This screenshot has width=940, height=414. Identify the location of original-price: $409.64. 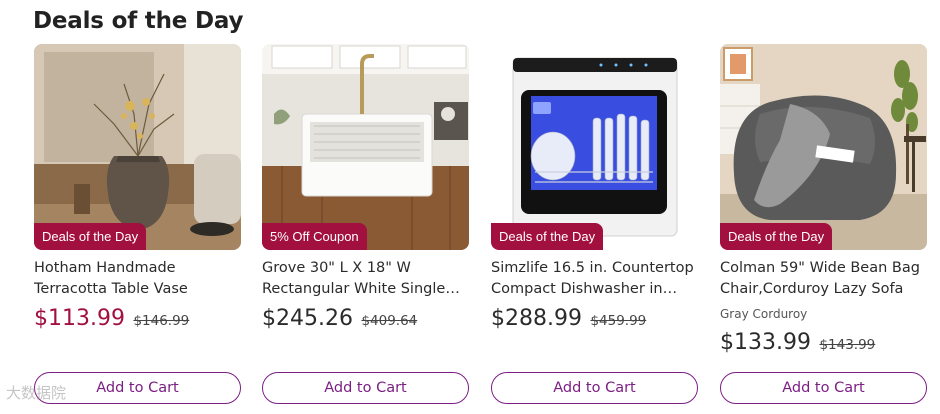
(389, 321).